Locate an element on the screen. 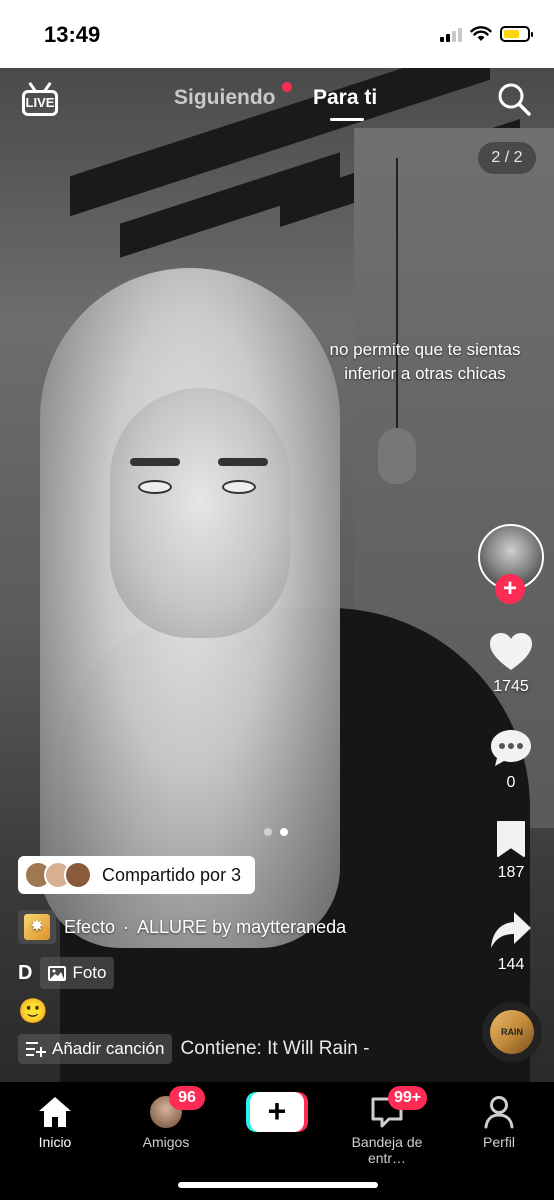 The image size is (554, 1200). follow-button: + is located at coordinates (510, 589).